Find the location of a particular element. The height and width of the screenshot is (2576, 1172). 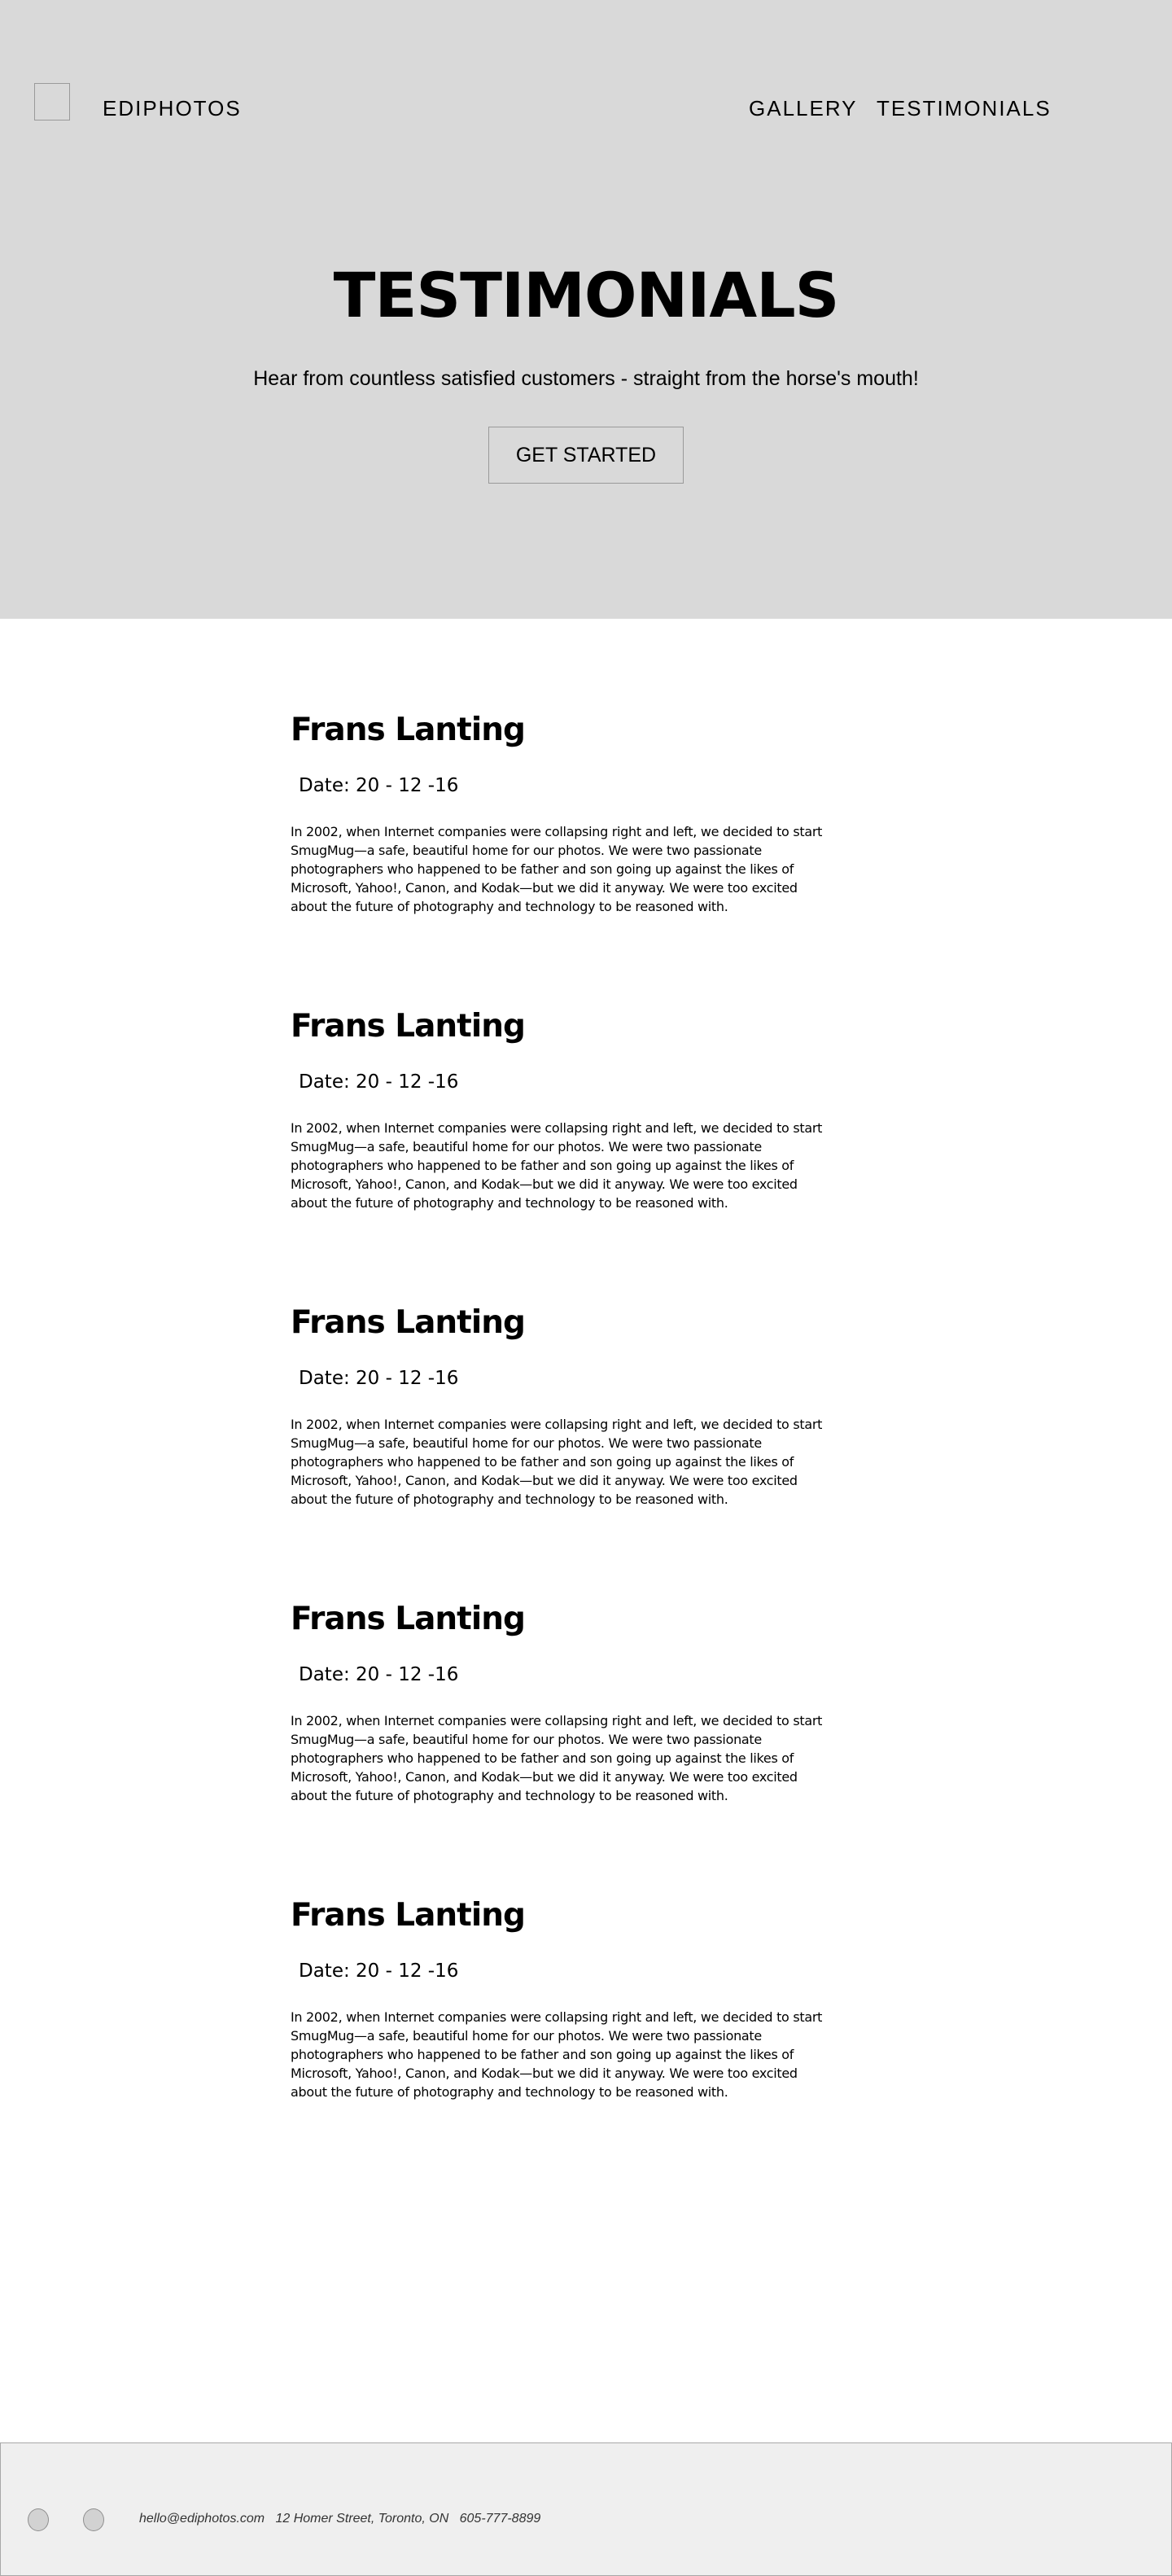

get-started-button: GET STARTED is located at coordinates (586, 455).